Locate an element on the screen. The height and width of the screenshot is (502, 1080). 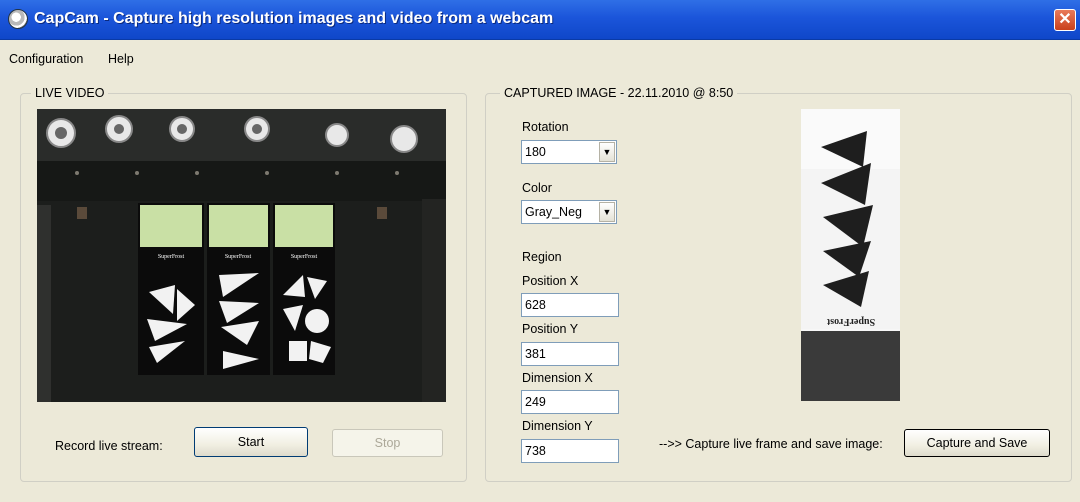
dimension-x-label: Dimension X is located at coordinates (557, 378).